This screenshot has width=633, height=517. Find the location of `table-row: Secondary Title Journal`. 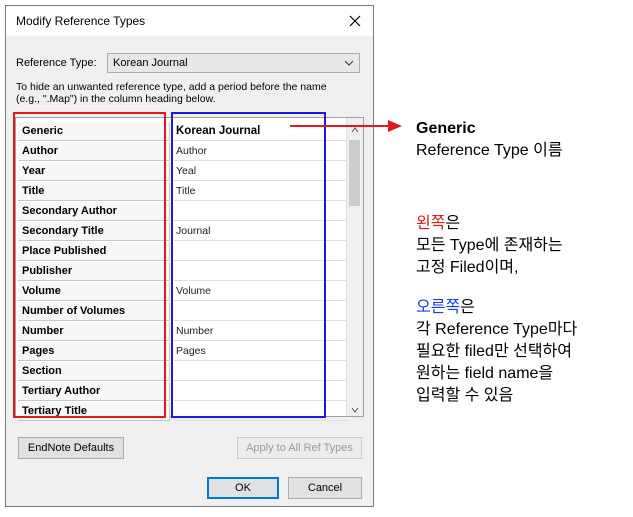

table-row: Secondary Title Journal is located at coordinates (182, 232).